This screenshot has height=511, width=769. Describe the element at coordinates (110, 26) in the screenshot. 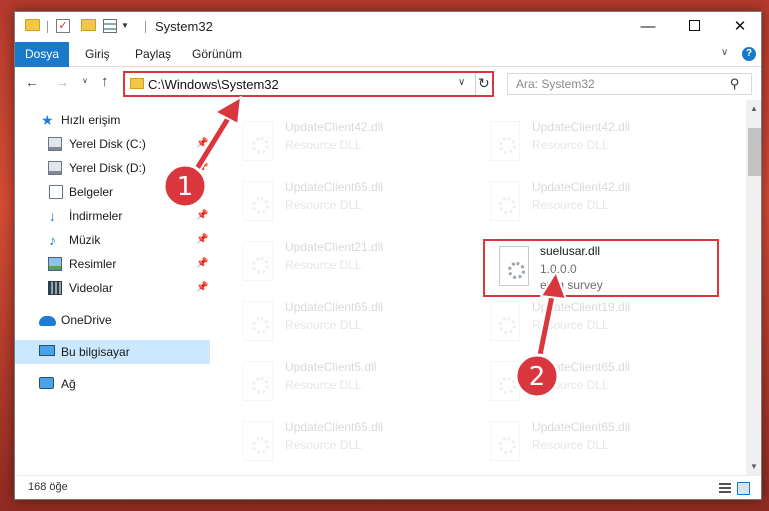

I see `properties-icon` at that location.